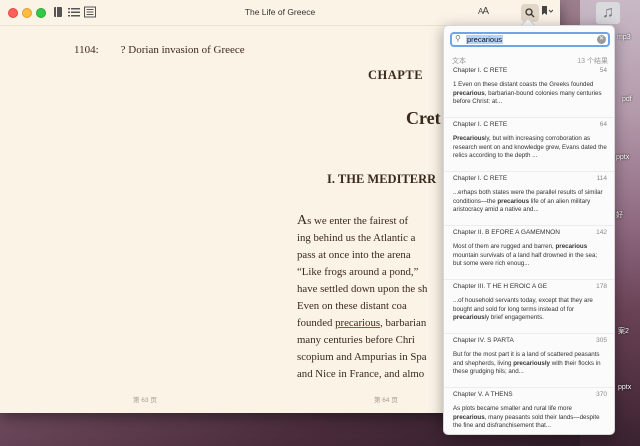 The width and height of the screenshot is (640, 446). I want to click on bookmark-icon, so click(547, 12).